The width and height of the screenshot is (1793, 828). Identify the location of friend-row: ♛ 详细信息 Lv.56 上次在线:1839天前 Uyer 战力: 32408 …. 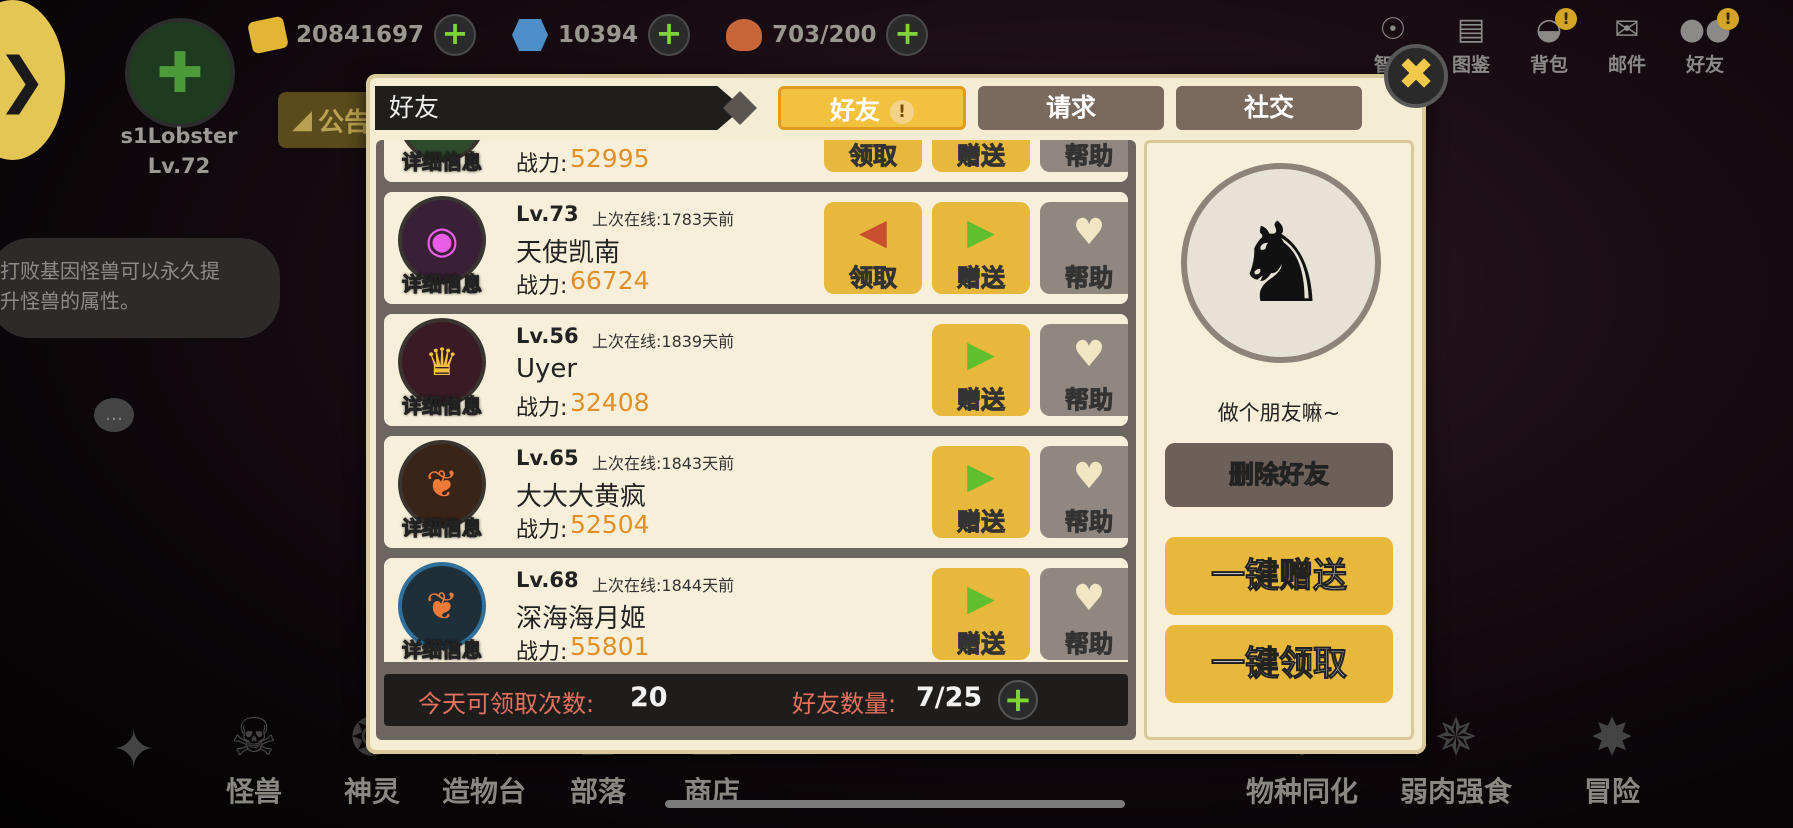
(756, 370).